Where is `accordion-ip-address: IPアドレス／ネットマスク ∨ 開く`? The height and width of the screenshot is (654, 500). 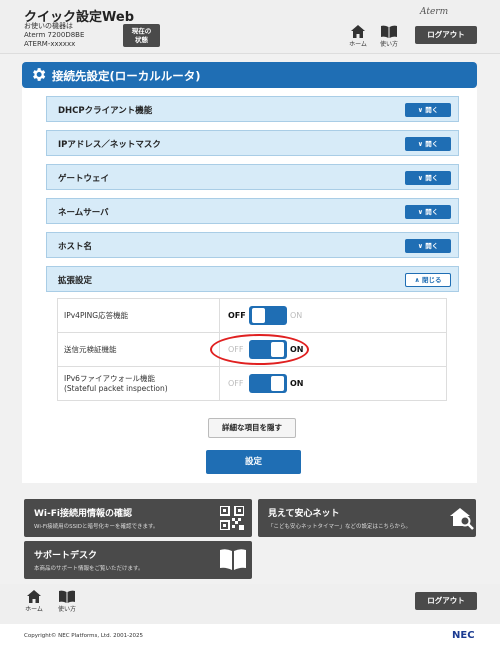
accordion-ip-address: IPアドレス／ネットマスク ∨ 開く is located at coordinates (252, 143).